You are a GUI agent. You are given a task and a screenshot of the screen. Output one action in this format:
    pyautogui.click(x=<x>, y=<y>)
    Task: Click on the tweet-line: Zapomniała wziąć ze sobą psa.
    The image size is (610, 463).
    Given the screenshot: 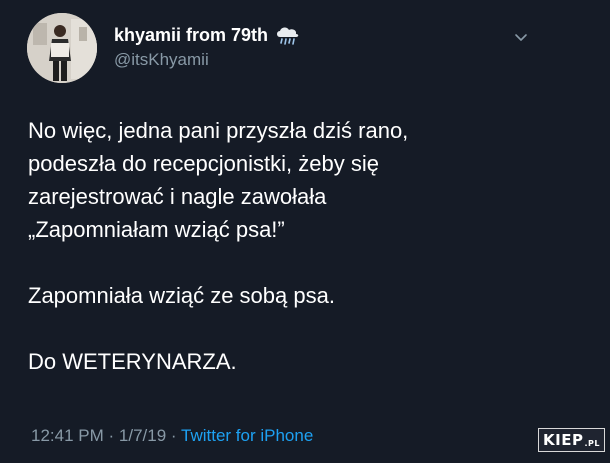 What is the action you would take?
    pyautogui.click(x=181, y=295)
    